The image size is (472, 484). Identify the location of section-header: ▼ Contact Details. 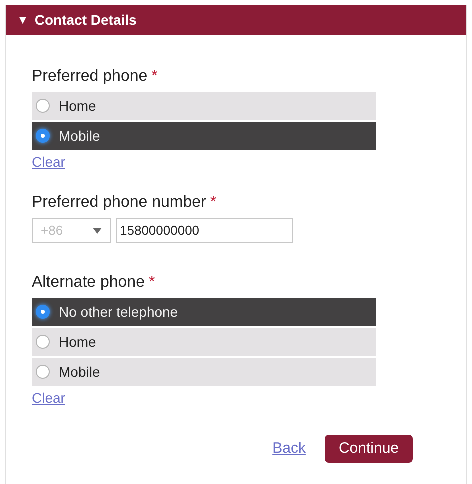
(236, 20).